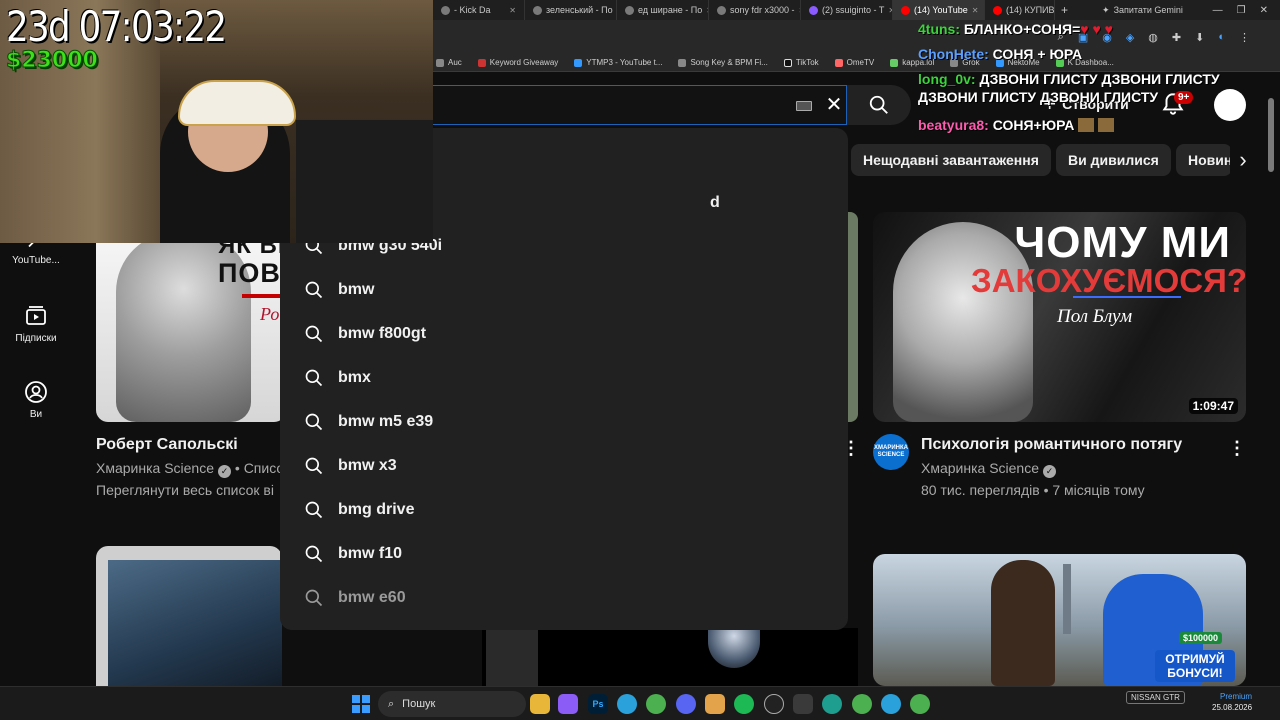 The image size is (1280, 720). I want to click on sidebar-item-you: Ви, so click(36, 400).